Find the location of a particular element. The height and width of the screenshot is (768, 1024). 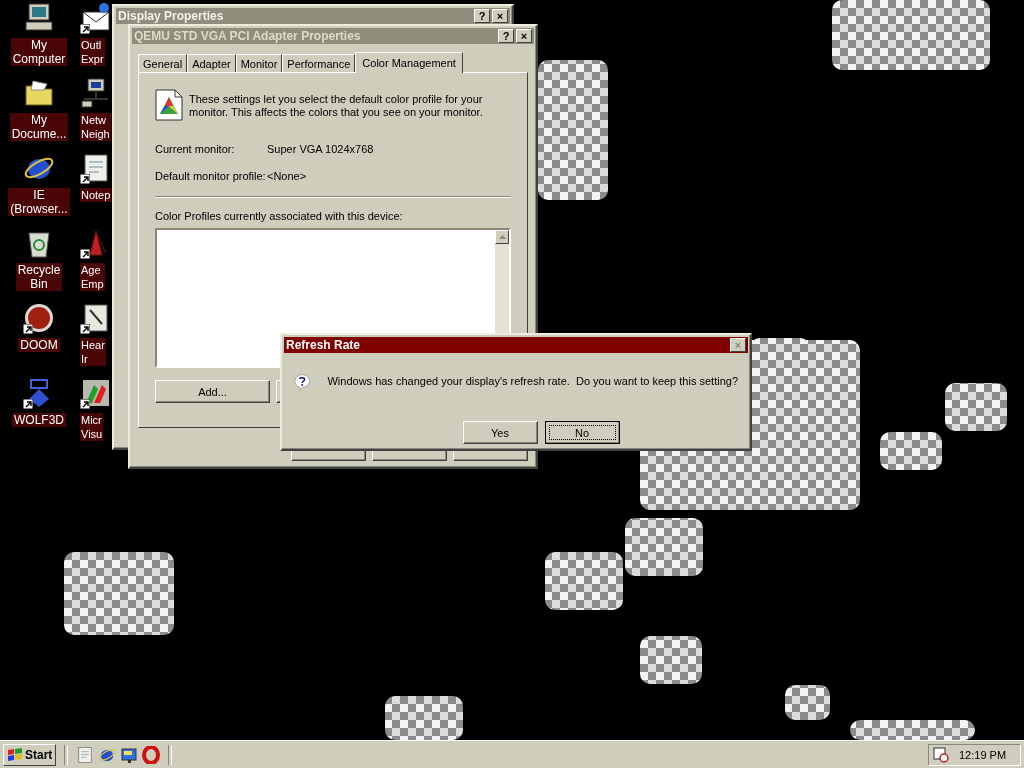

envelope-icon is located at coordinates (96, 18).